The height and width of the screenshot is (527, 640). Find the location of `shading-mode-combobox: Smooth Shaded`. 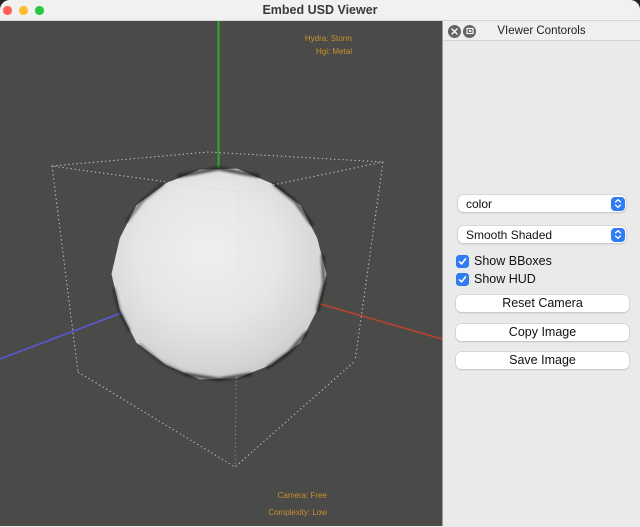

shading-mode-combobox: Smooth Shaded is located at coordinates (542, 234).